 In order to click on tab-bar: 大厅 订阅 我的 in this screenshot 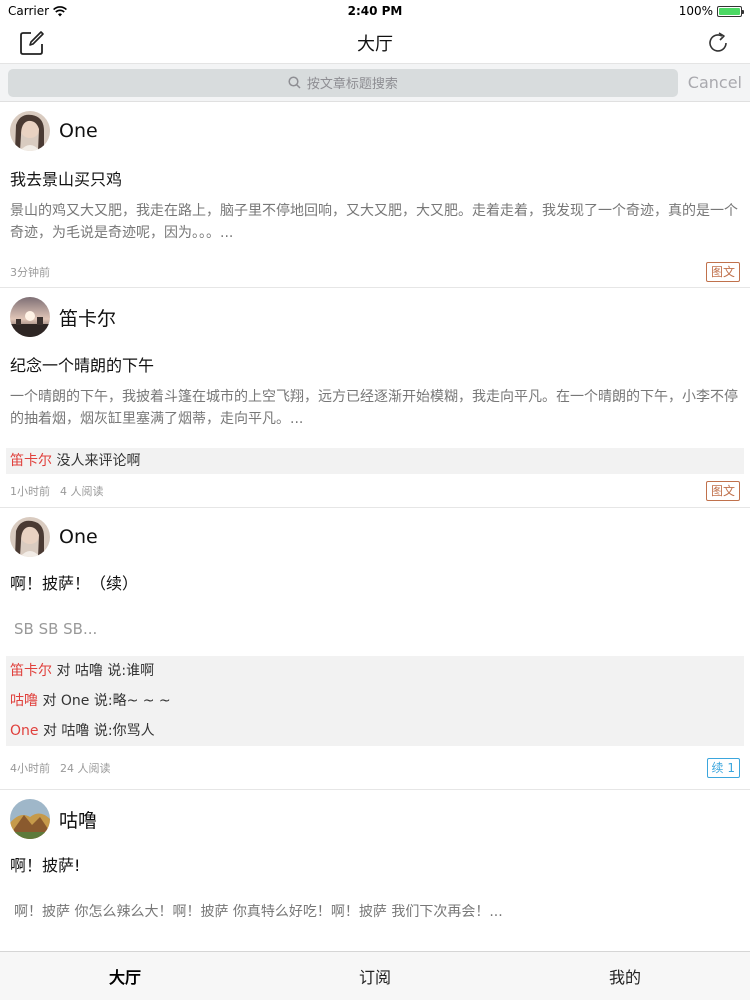, I will do `click(375, 975)`.